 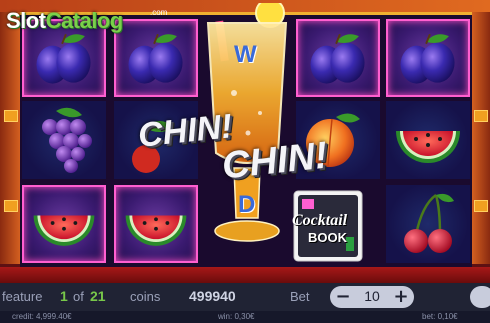 I want to click on cherries-icon, so click(x=429, y=223).